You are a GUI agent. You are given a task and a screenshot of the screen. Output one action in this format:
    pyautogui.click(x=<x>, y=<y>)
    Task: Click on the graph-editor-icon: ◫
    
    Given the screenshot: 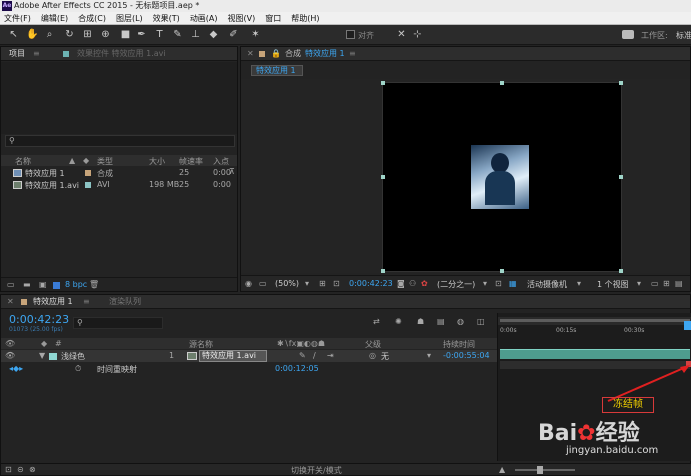 What is the action you would take?
    pyautogui.click(x=481, y=321)
    